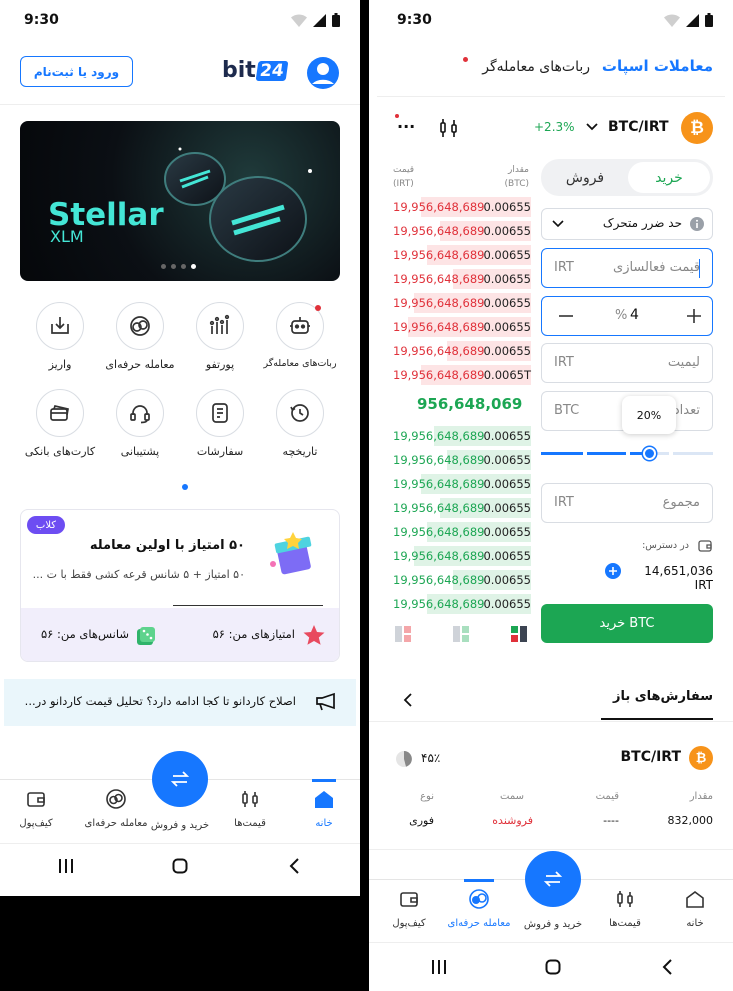 The height and width of the screenshot is (991, 733). Describe the element at coordinates (60, 336) in the screenshot. I see `quick-action-deposit: واریز` at that location.